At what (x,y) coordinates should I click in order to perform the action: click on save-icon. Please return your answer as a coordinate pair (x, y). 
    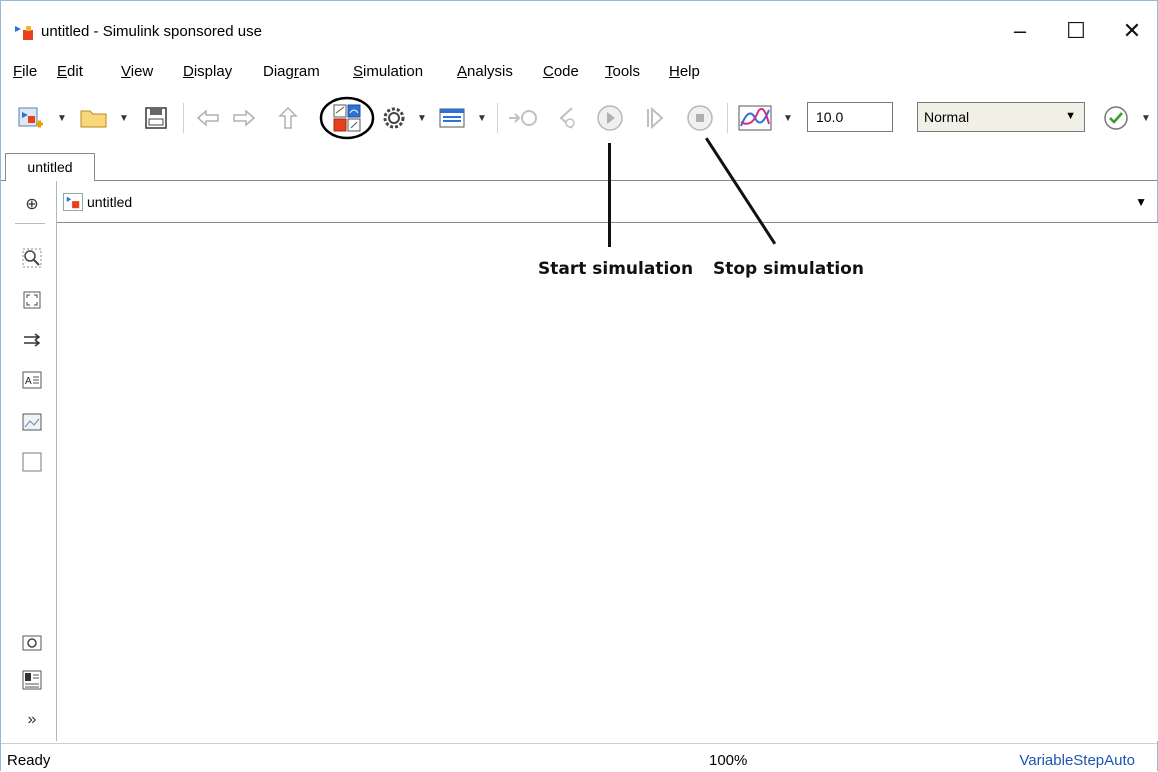
    Looking at the image, I should click on (156, 118).